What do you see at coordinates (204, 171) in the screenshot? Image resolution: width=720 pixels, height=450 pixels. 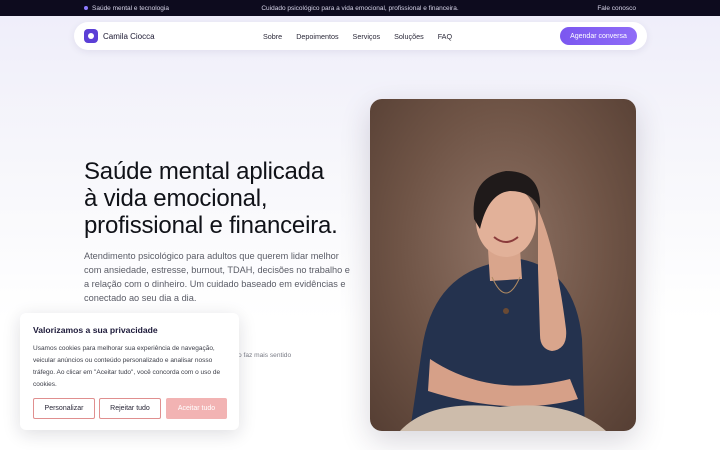 I see `headline-line-1: Saúde mental aplicada` at bounding box center [204, 171].